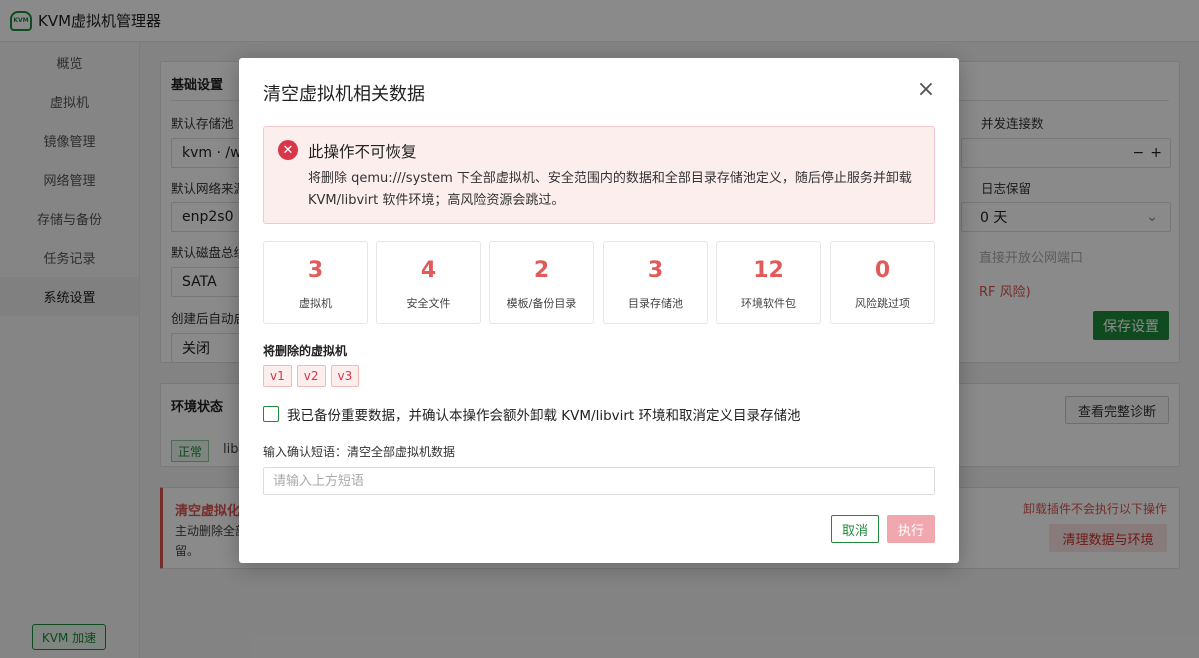 This screenshot has width=1199, height=658. I want to click on stat-value: 4, so click(428, 270).